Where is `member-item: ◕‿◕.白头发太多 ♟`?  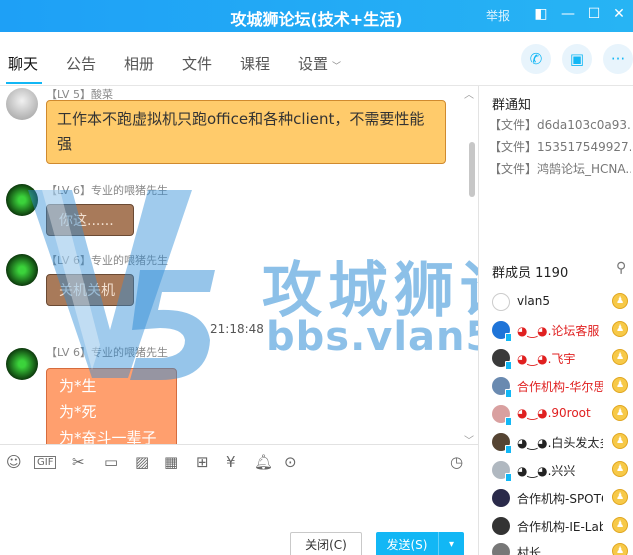
member-item: ◕‿◕.白头发太多 ♟ is located at coordinates (556, 443).